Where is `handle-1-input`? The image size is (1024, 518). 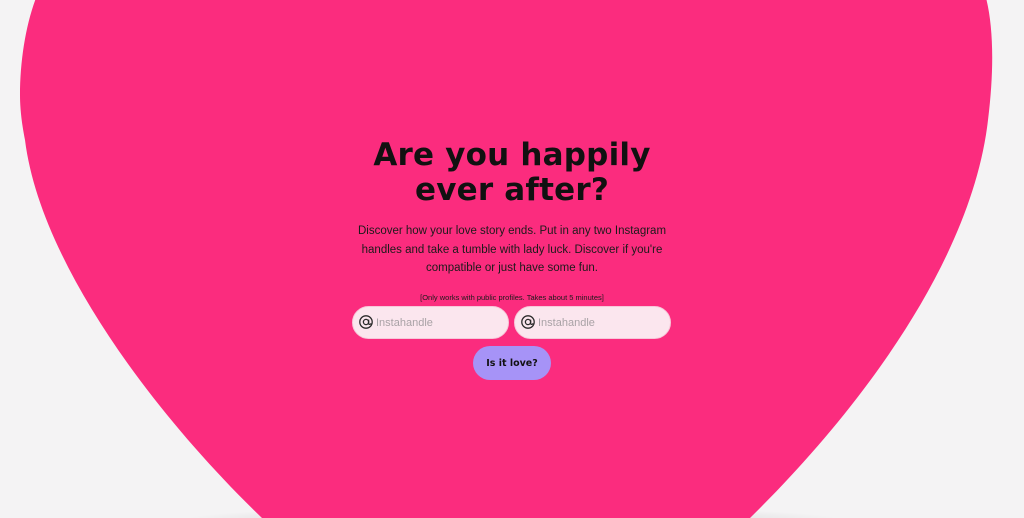
handle-1-input is located at coordinates (439, 323).